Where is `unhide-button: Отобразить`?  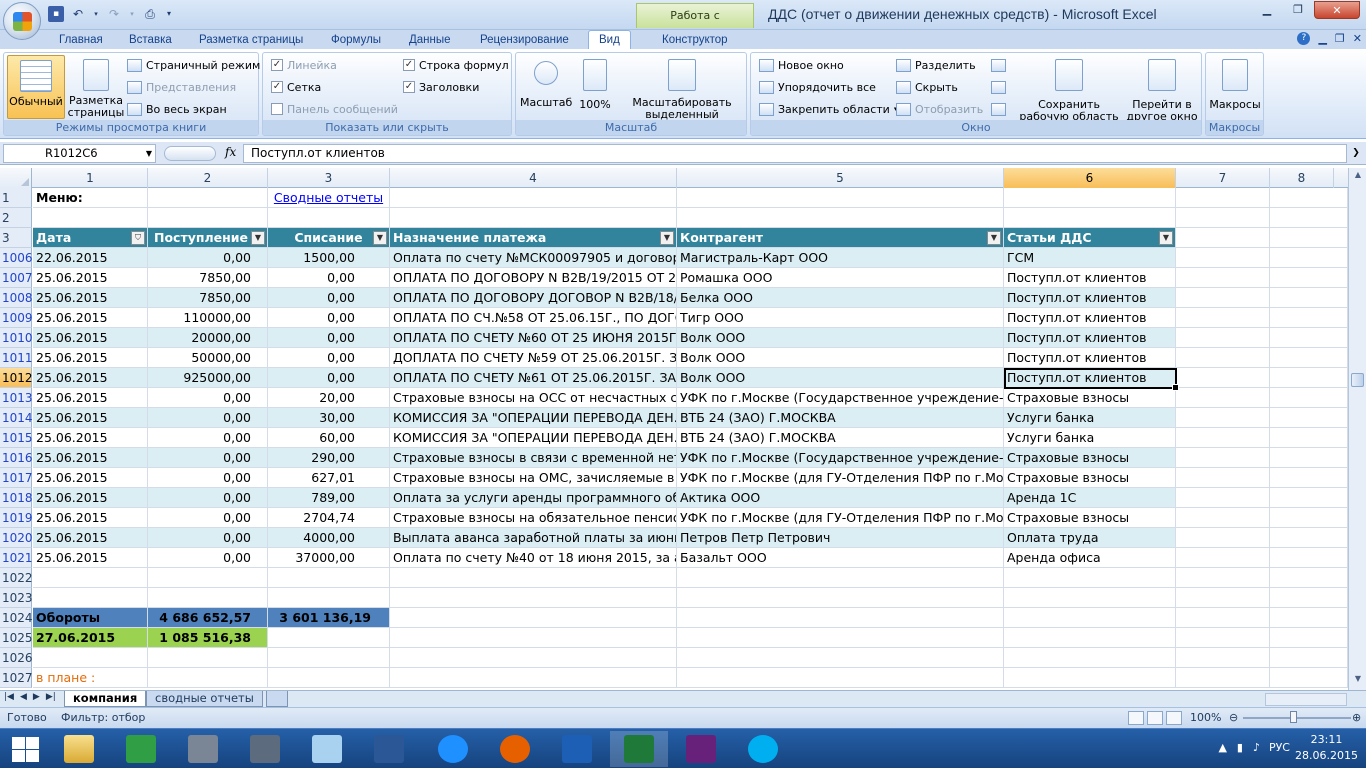 unhide-button: Отобразить is located at coordinates (939, 109).